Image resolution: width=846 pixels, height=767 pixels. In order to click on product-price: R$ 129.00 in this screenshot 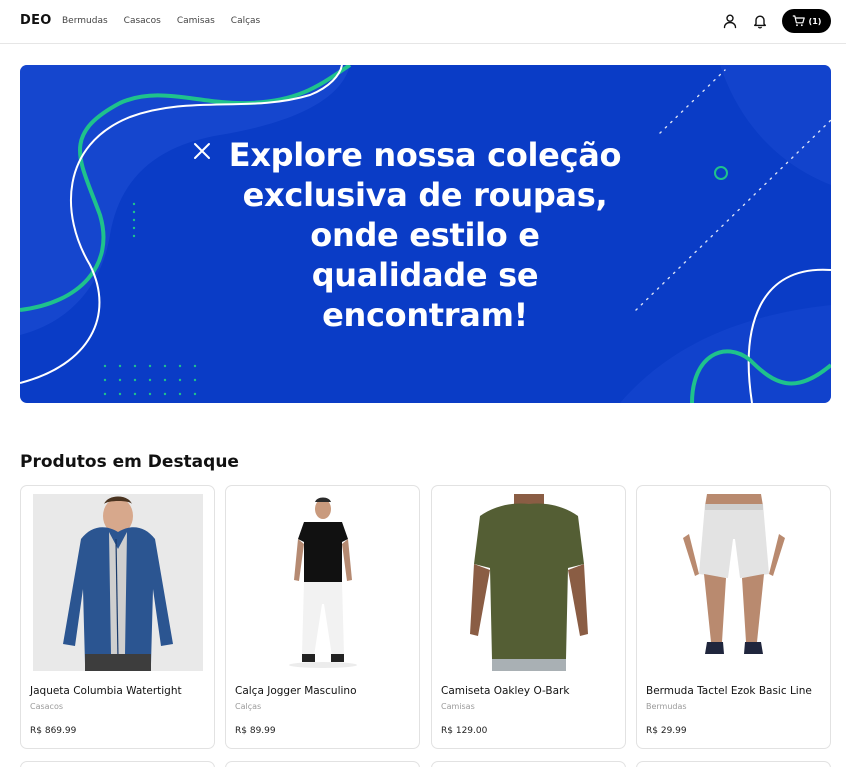, I will do `click(464, 731)`.